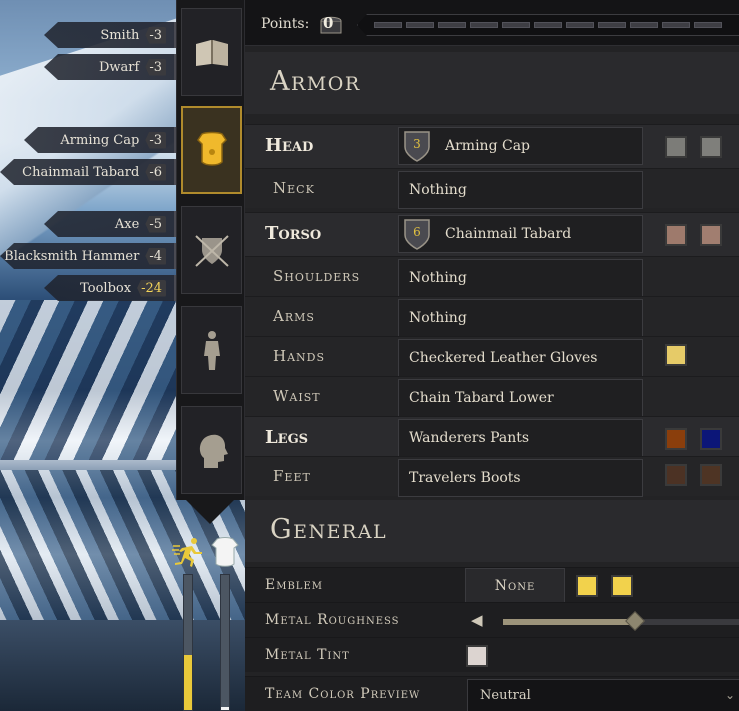 The image size is (739, 711). I want to click on item-select-hands: Checkered Leather Gloves, so click(520, 358).